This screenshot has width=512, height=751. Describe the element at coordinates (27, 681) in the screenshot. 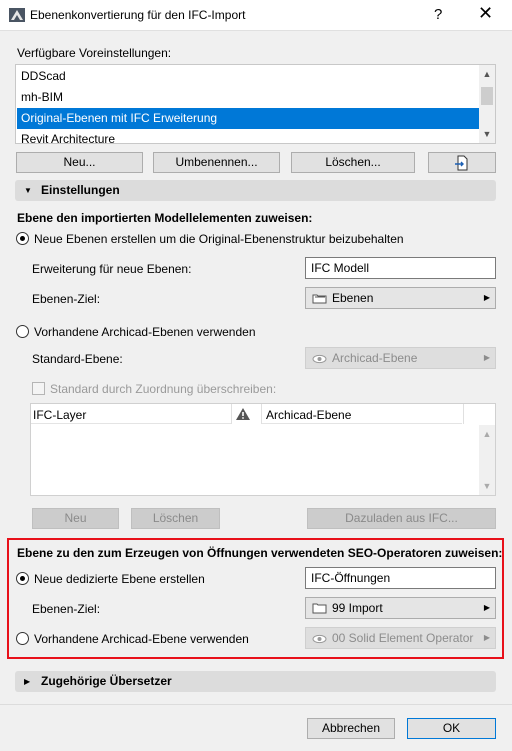

I see `expand-triangle-icon: ▶` at that location.